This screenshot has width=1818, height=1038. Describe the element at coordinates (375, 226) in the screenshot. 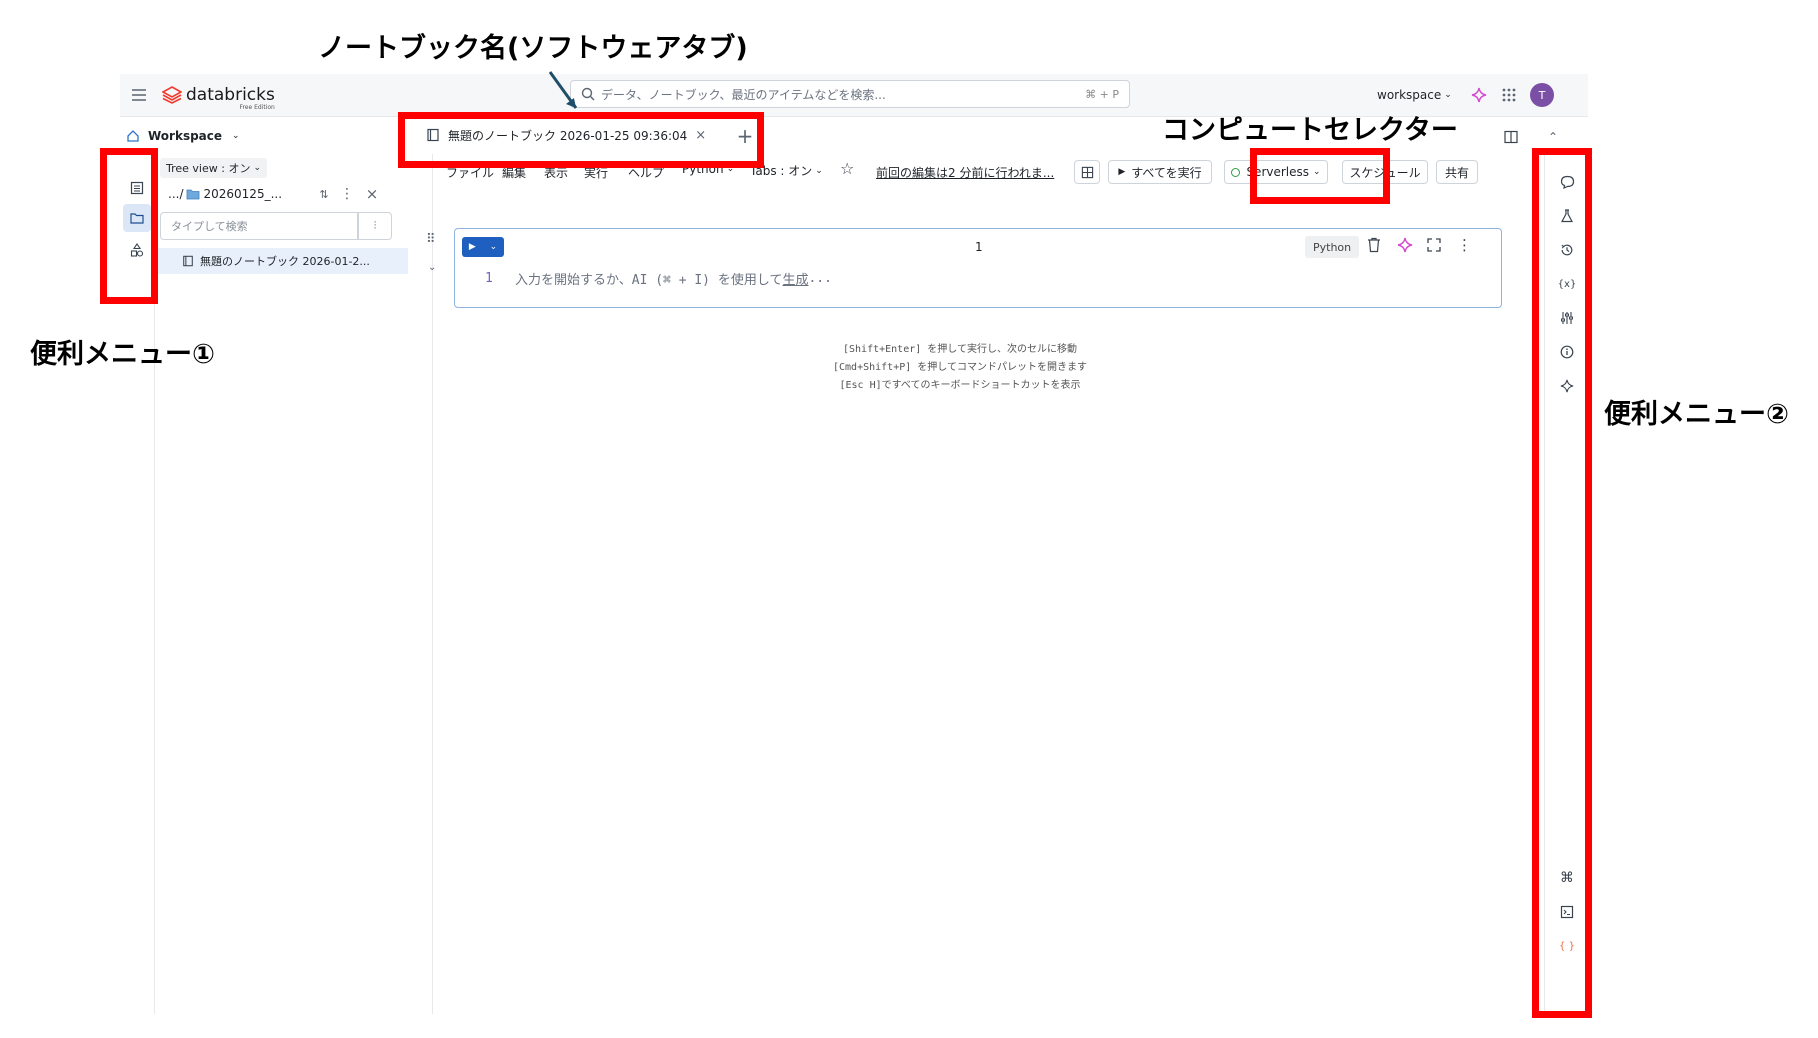

I see `filter-sliders-icon: ⫶` at that location.